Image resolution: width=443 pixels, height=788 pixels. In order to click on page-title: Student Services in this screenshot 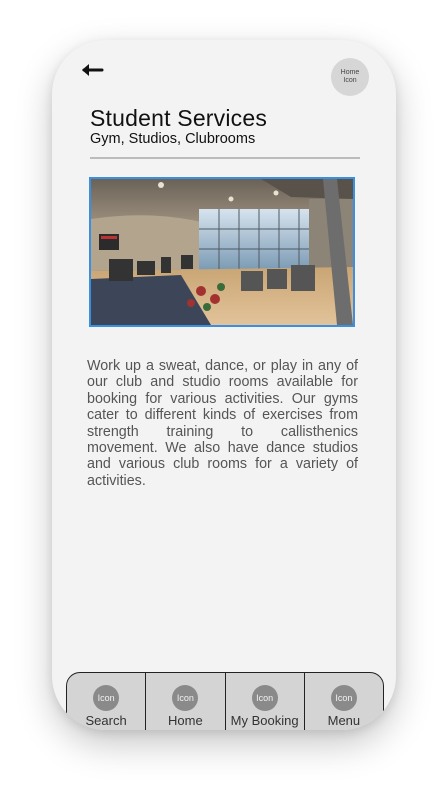, I will do `click(179, 118)`.